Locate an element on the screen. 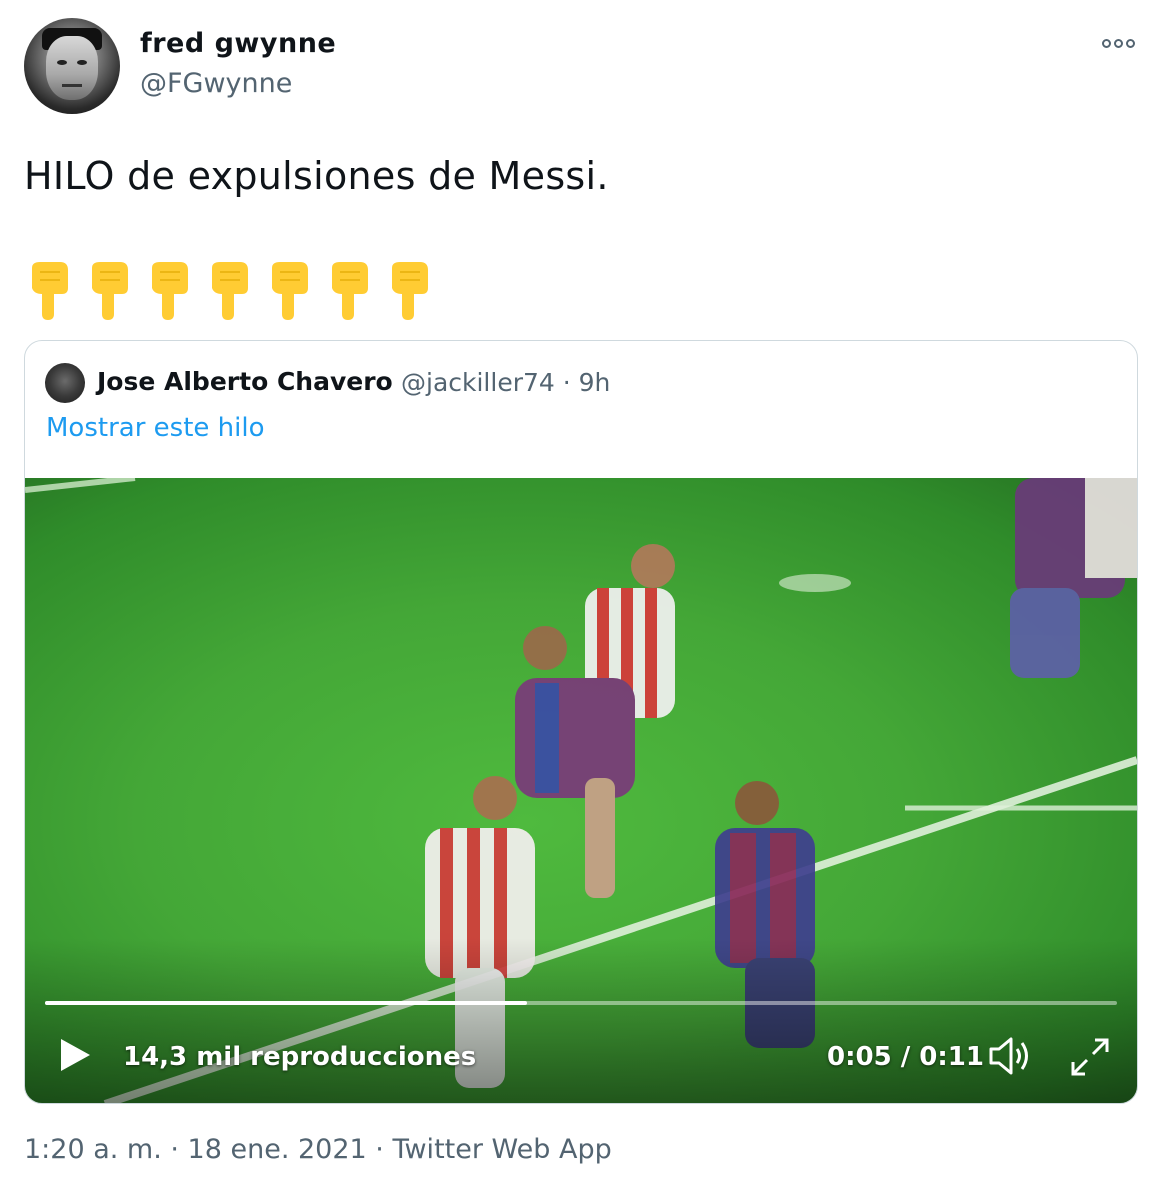 Image resolution: width=1159 pixels, height=1200 pixels. video-progress-track is located at coordinates (581, 1003).